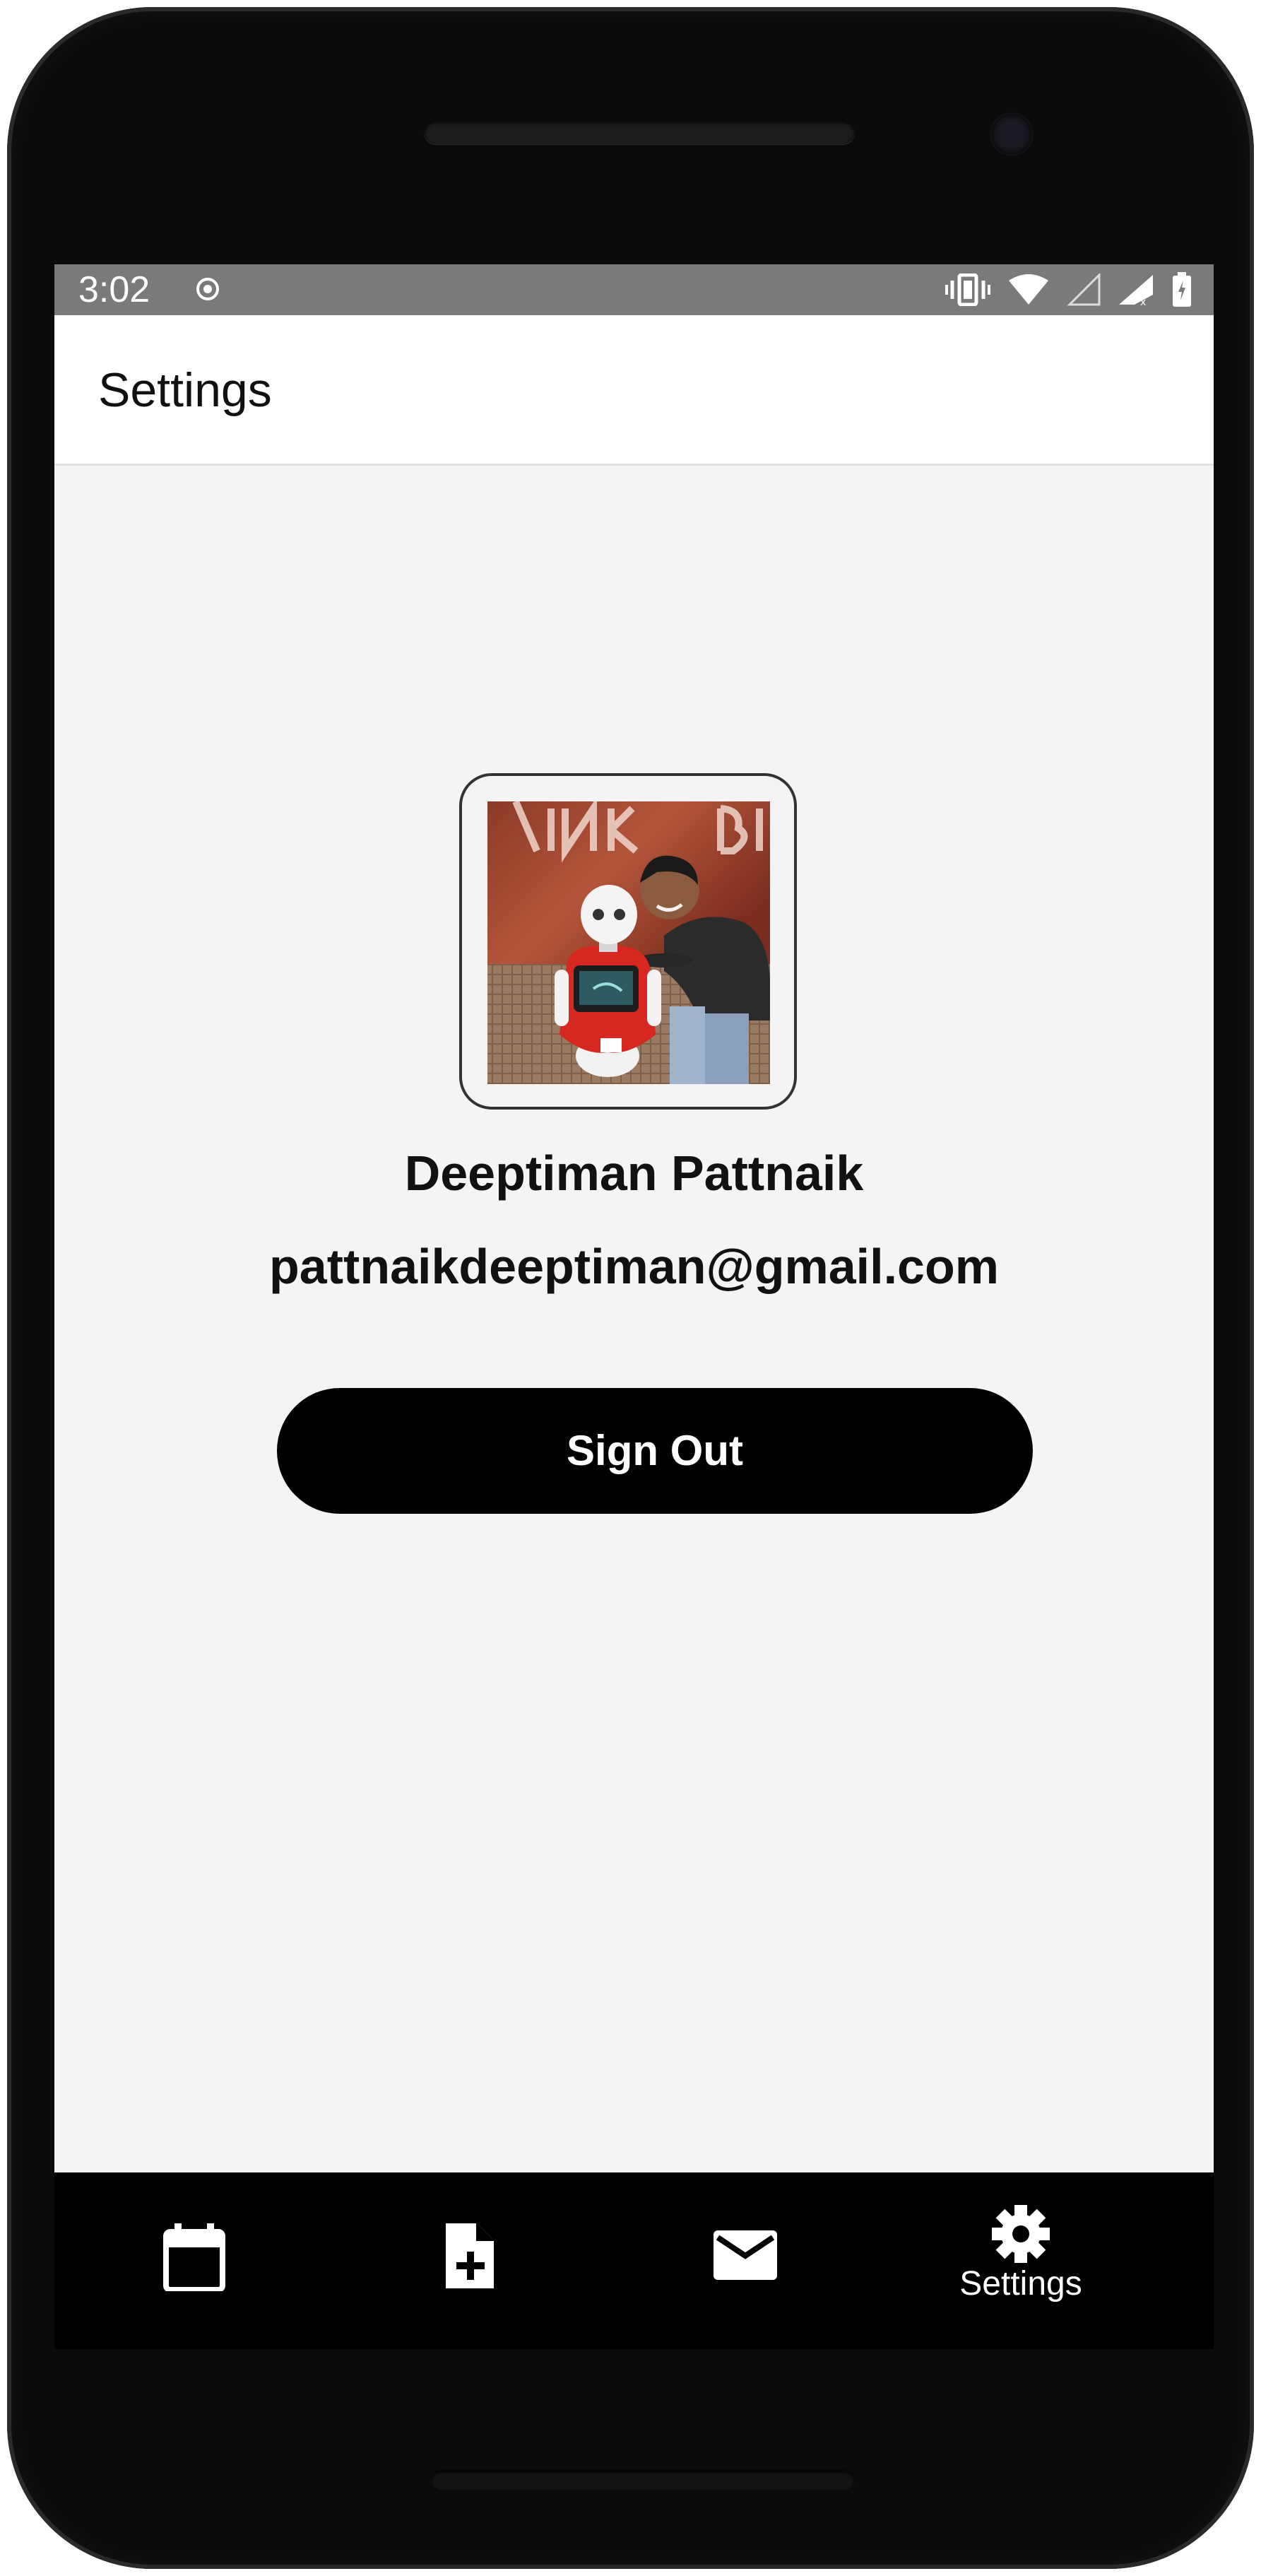 The height and width of the screenshot is (2576, 1261). I want to click on status-bar: 3:02 x, so click(634, 289).